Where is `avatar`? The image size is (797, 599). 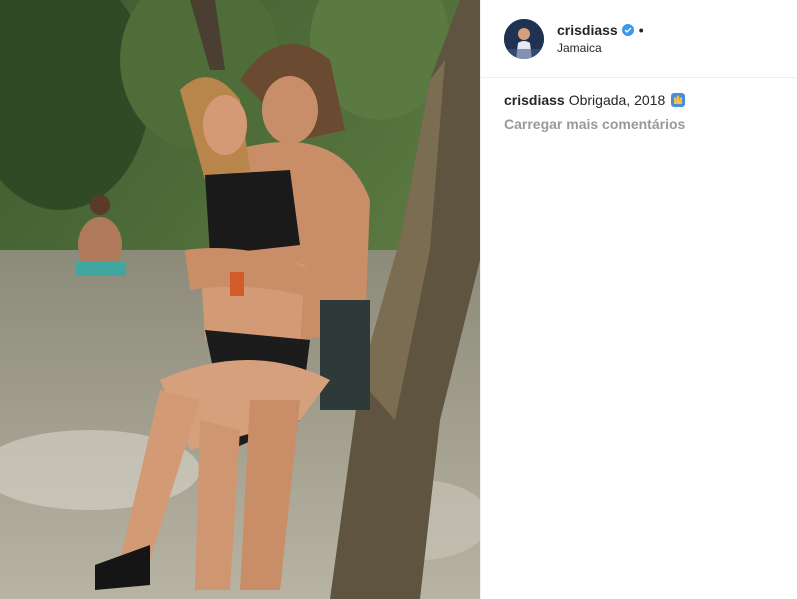
avatar is located at coordinates (524, 38).